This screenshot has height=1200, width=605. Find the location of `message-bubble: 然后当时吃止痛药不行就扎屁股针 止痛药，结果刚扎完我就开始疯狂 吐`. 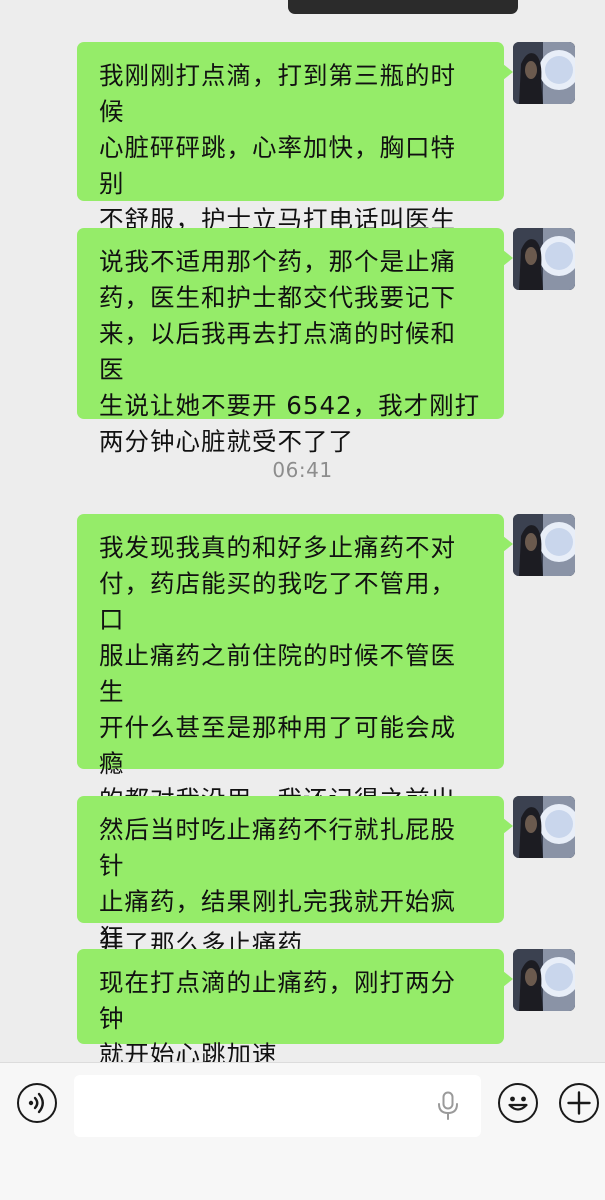

message-bubble: 然后当时吃止痛药不行就扎屁股针 止痛药，结果刚扎完我就开始疯狂 吐 is located at coordinates (295, 892).